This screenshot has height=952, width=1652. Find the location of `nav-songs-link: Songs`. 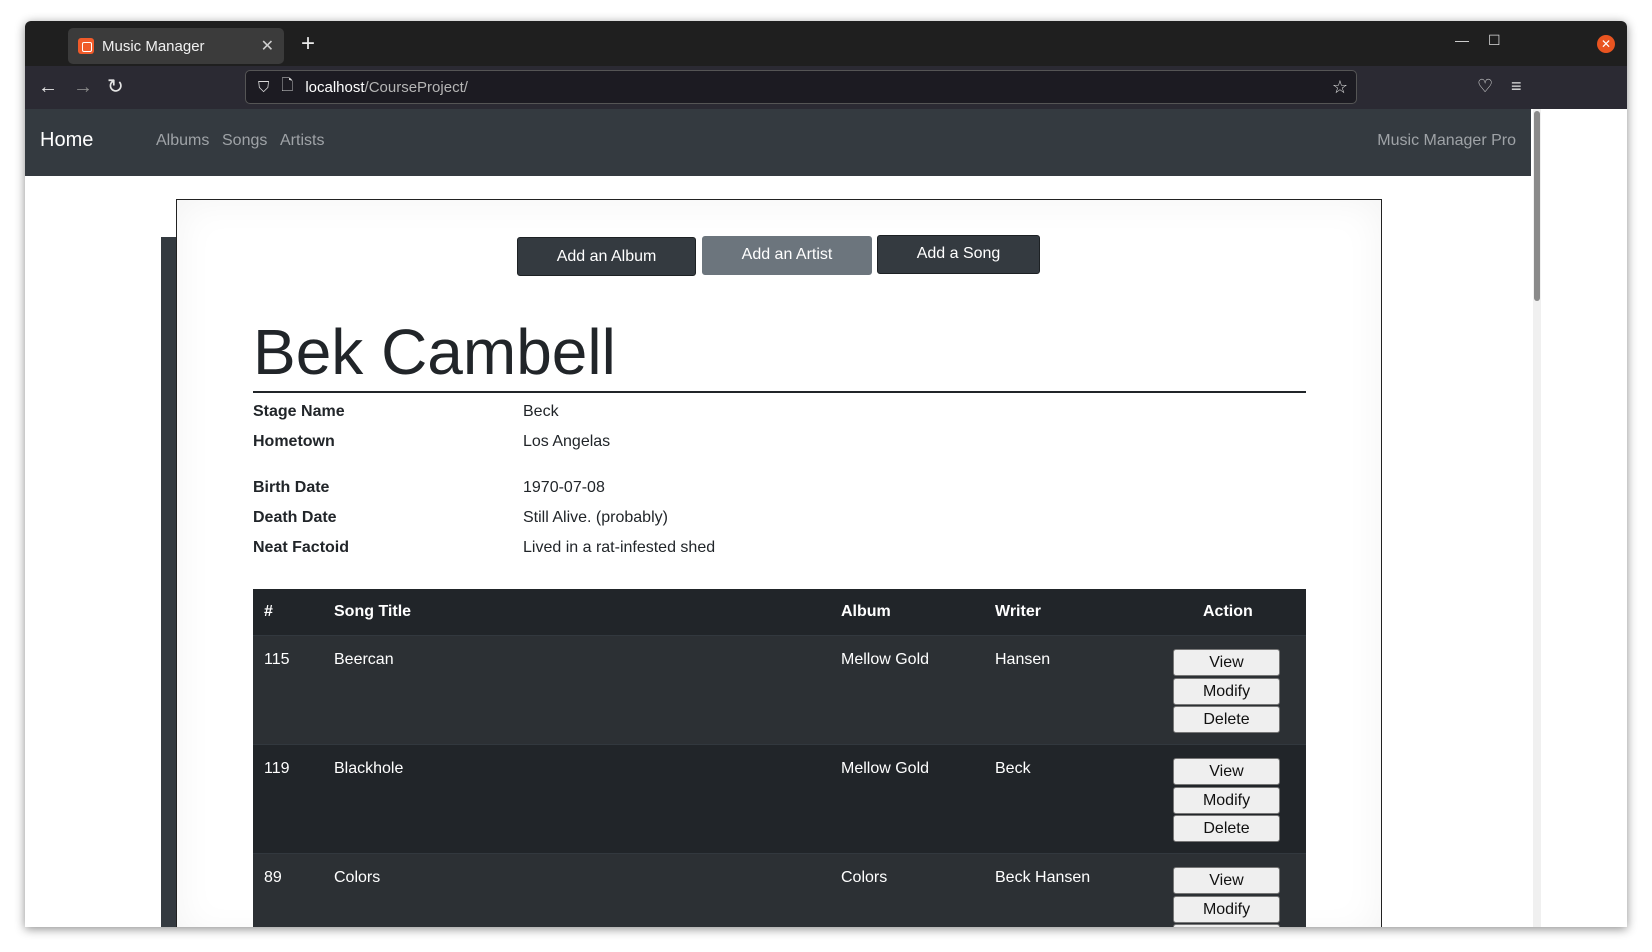

nav-songs-link: Songs is located at coordinates (244, 141).